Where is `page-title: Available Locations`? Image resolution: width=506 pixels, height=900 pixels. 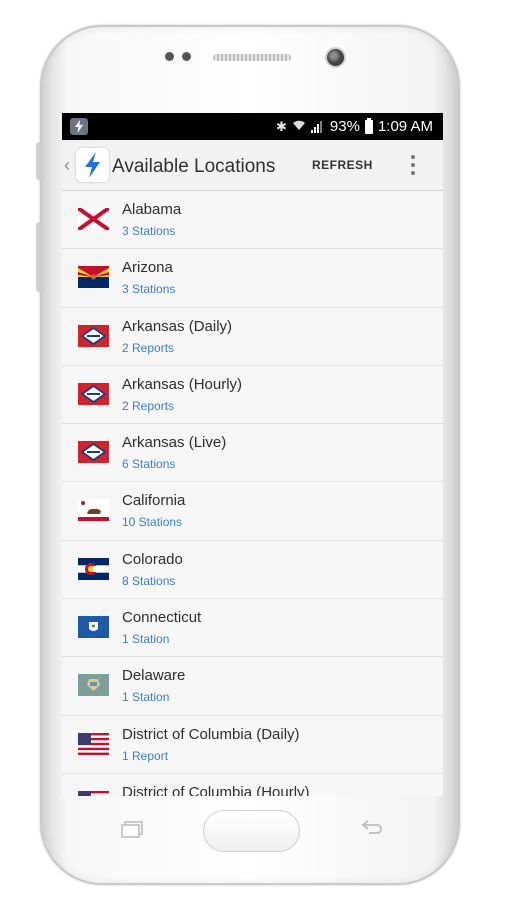
page-title: Available Locations is located at coordinates (194, 166).